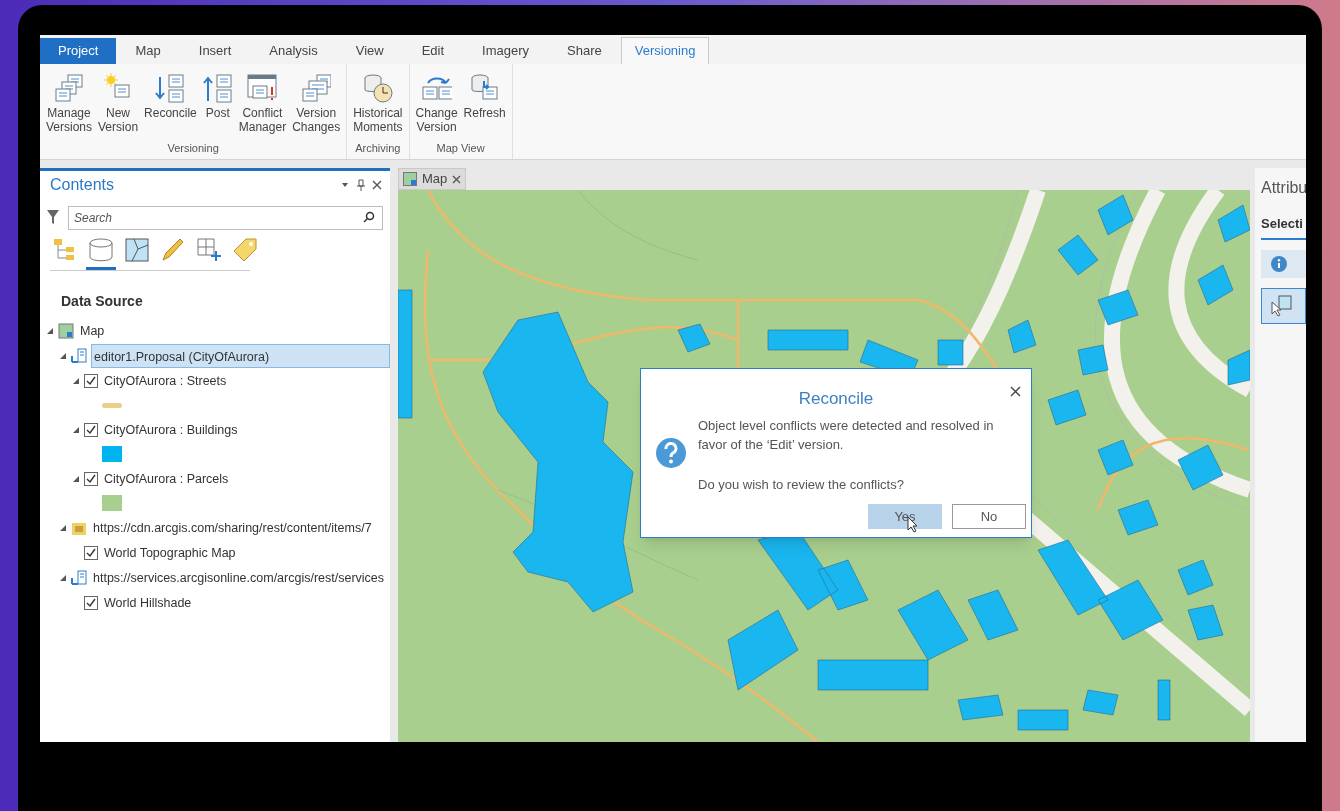  I want to click on ribbon-button: Conflict Manager, so click(262, 120).